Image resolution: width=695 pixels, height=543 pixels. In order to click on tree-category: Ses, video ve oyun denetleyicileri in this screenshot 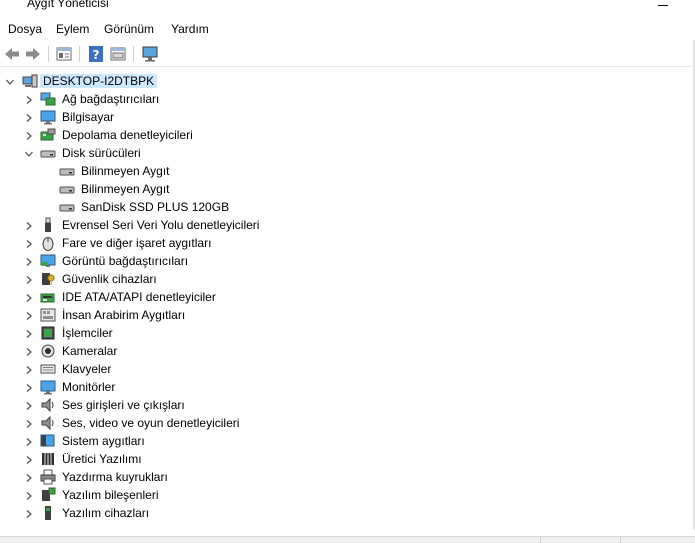, I will do `click(347, 423)`.